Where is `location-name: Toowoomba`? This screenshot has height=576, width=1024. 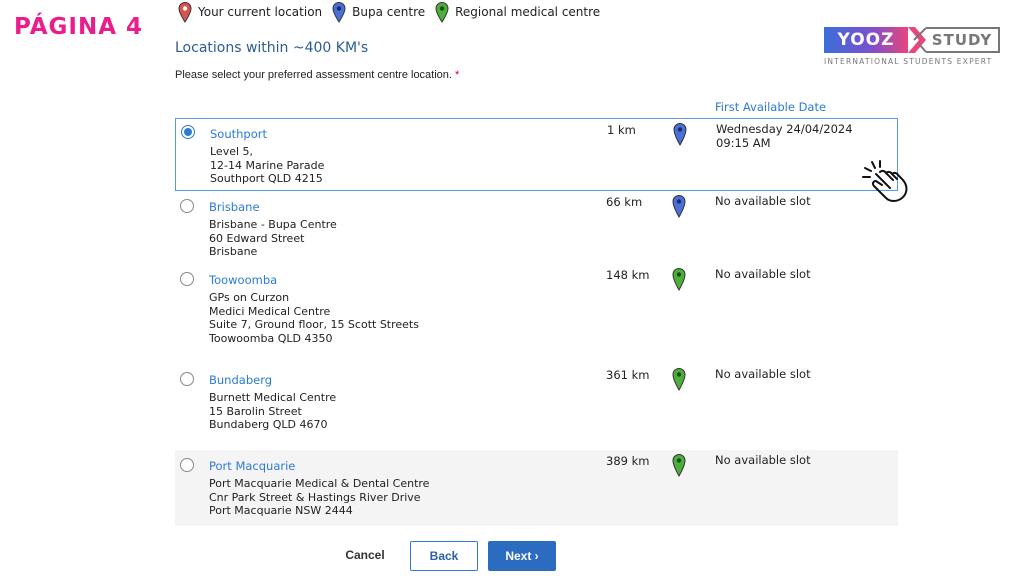 location-name: Toowoomba is located at coordinates (243, 280).